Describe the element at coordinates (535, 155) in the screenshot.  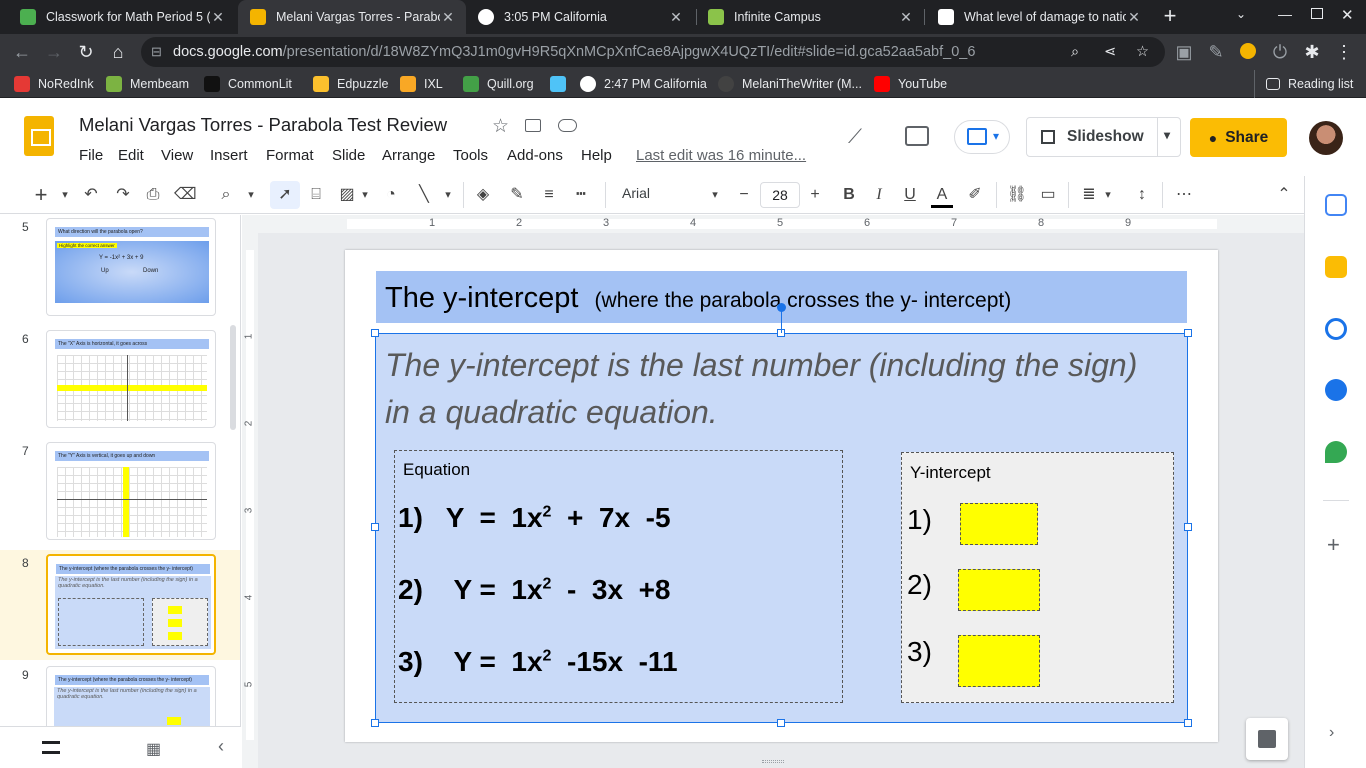
I see `menu-add-ons: Add-ons` at that location.